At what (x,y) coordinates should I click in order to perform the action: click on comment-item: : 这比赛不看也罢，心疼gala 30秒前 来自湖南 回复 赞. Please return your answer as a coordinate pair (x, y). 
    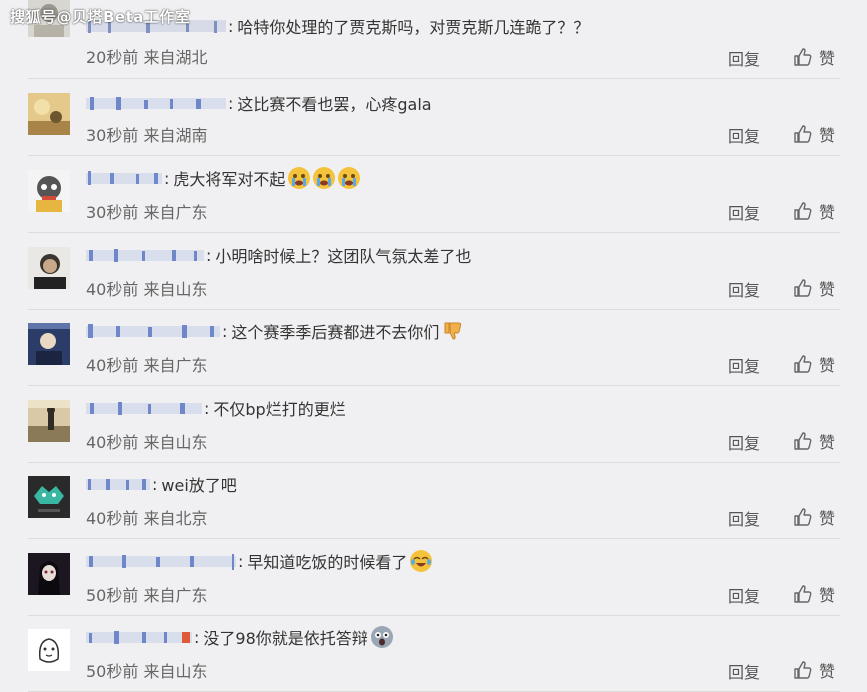
    Looking at the image, I should click on (434, 117).